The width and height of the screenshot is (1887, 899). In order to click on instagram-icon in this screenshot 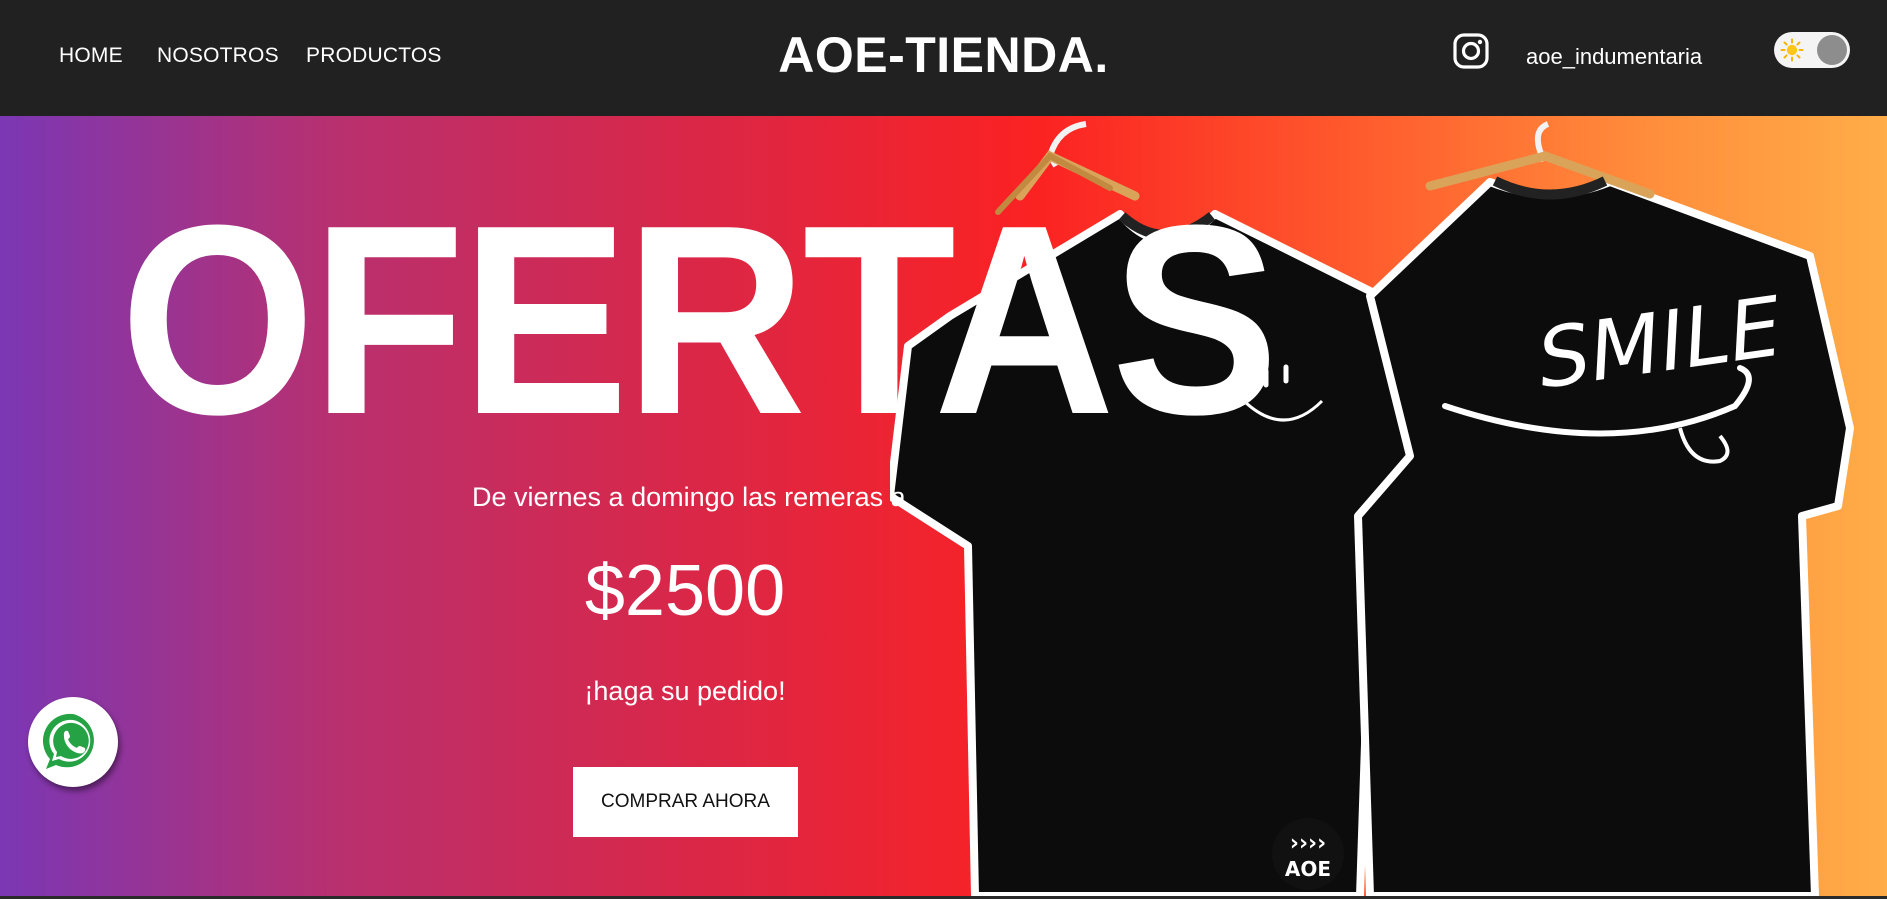, I will do `click(1471, 51)`.